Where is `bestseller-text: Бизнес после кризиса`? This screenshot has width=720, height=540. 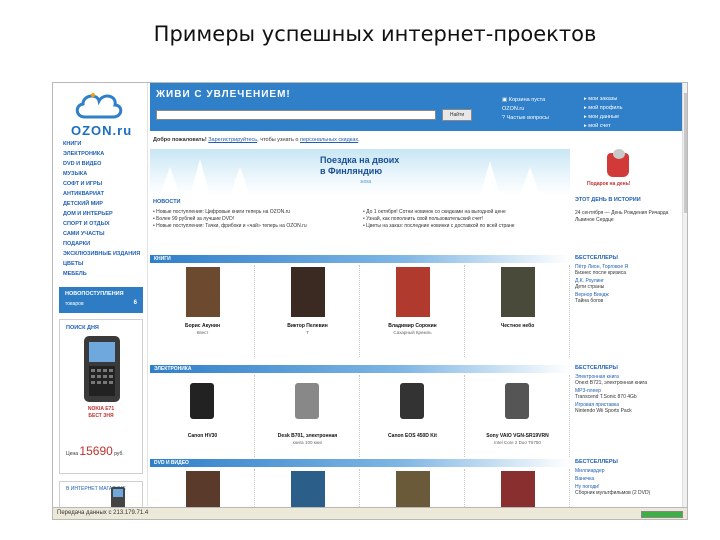
bestseller-text: Бизнес после кризиса is located at coordinates (601, 273).